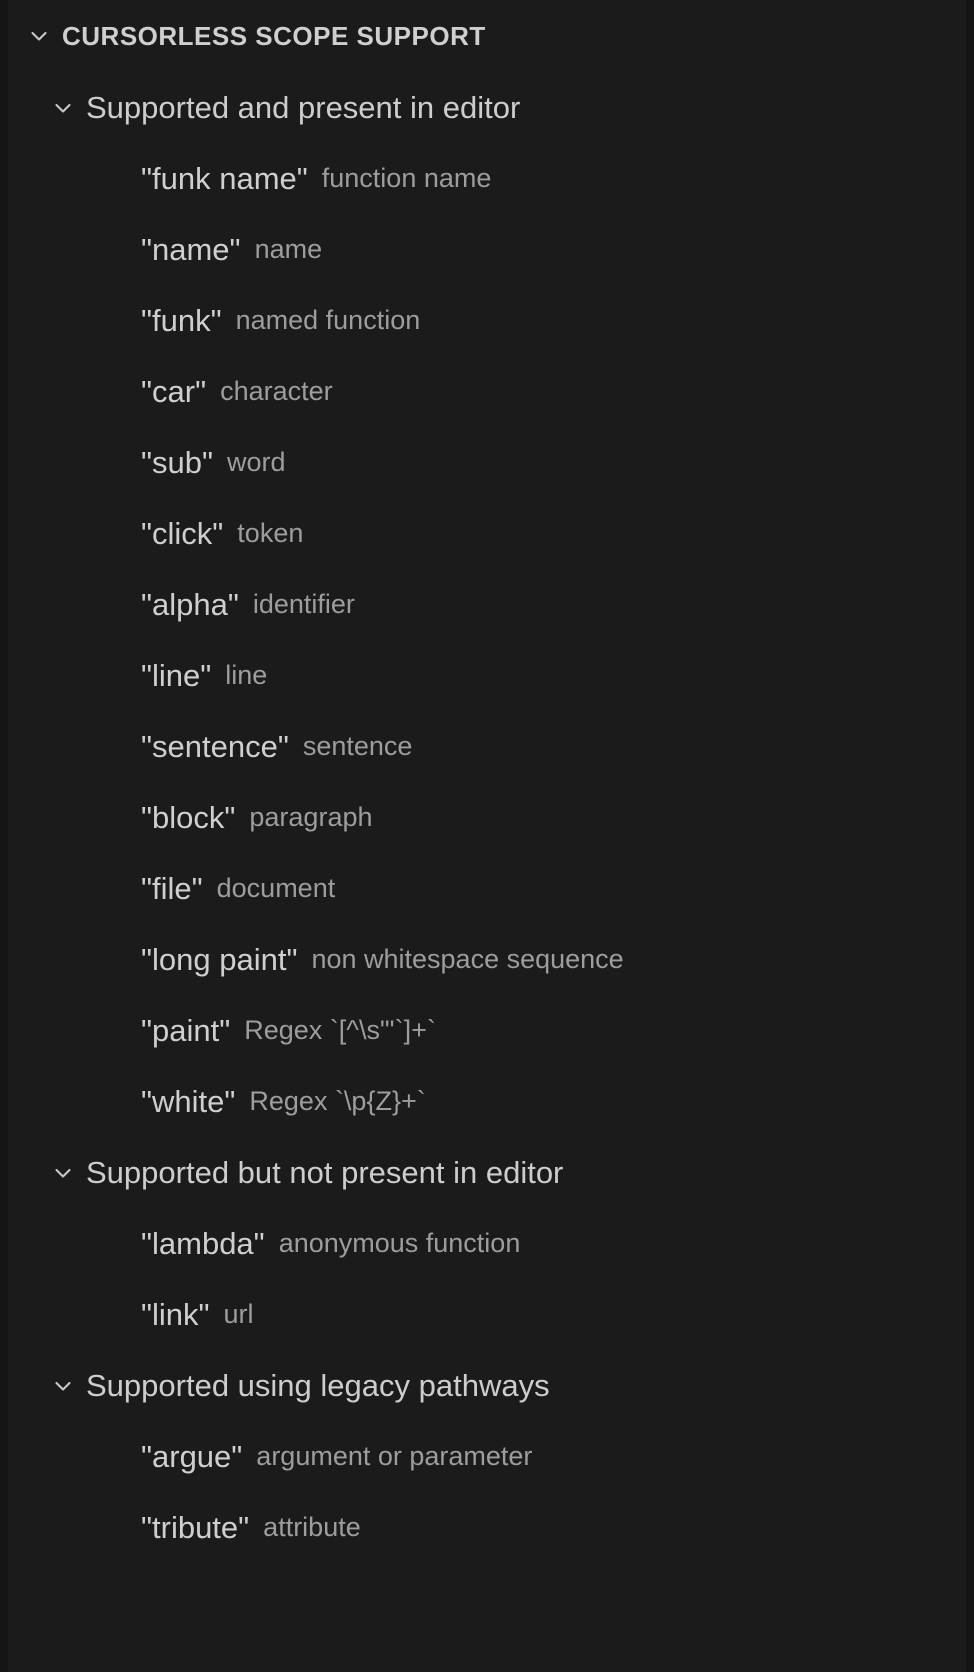  What do you see at coordinates (215, 746) in the screenshot?
I see `scope-spoken-form: "sentence"` at bounding box center [215, 746].